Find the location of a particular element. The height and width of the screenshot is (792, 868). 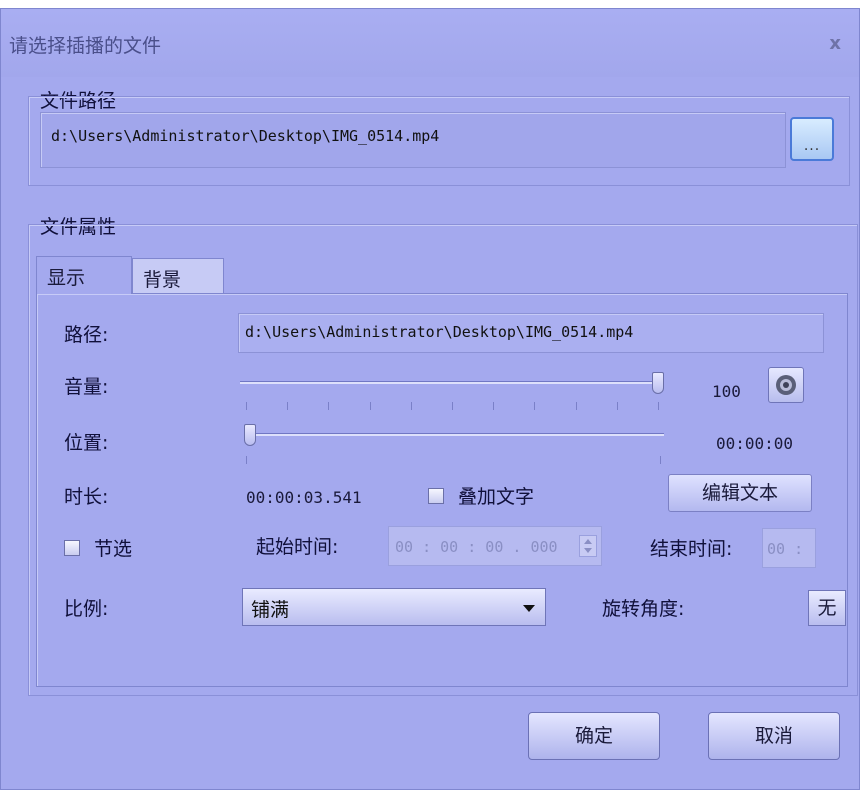

ratio-select: 铺满 is located at coordinates (394, 607).